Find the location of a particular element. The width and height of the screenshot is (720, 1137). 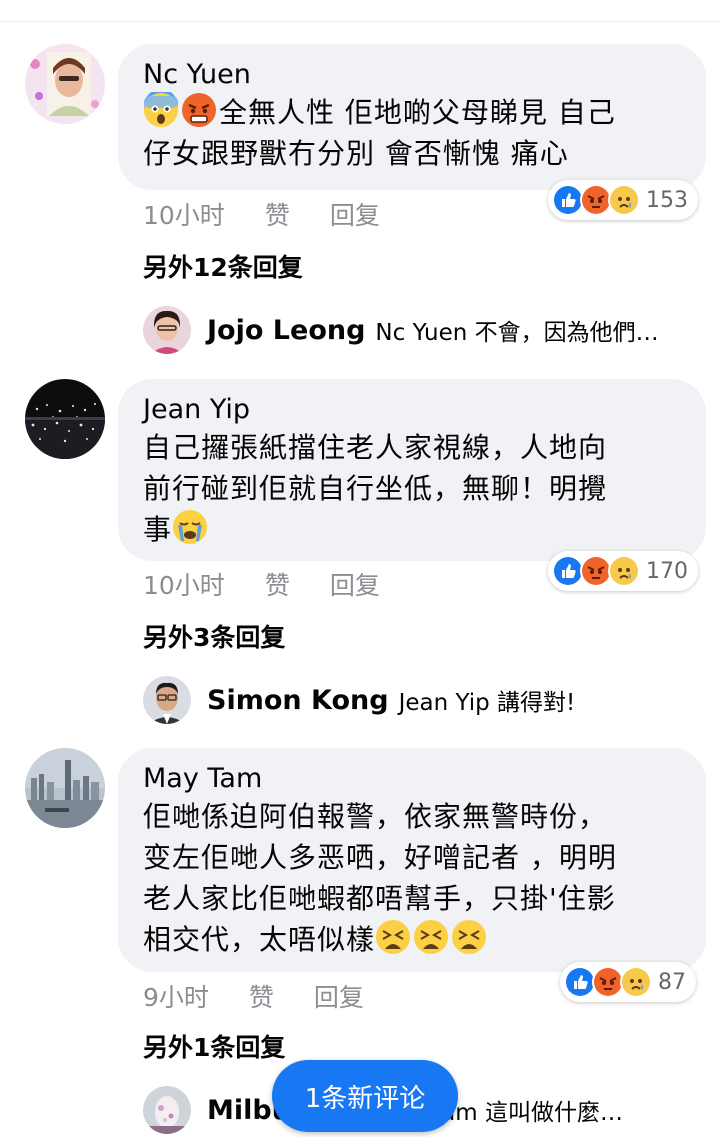

comment-author: May Tam is located at coordinates (412, 779).